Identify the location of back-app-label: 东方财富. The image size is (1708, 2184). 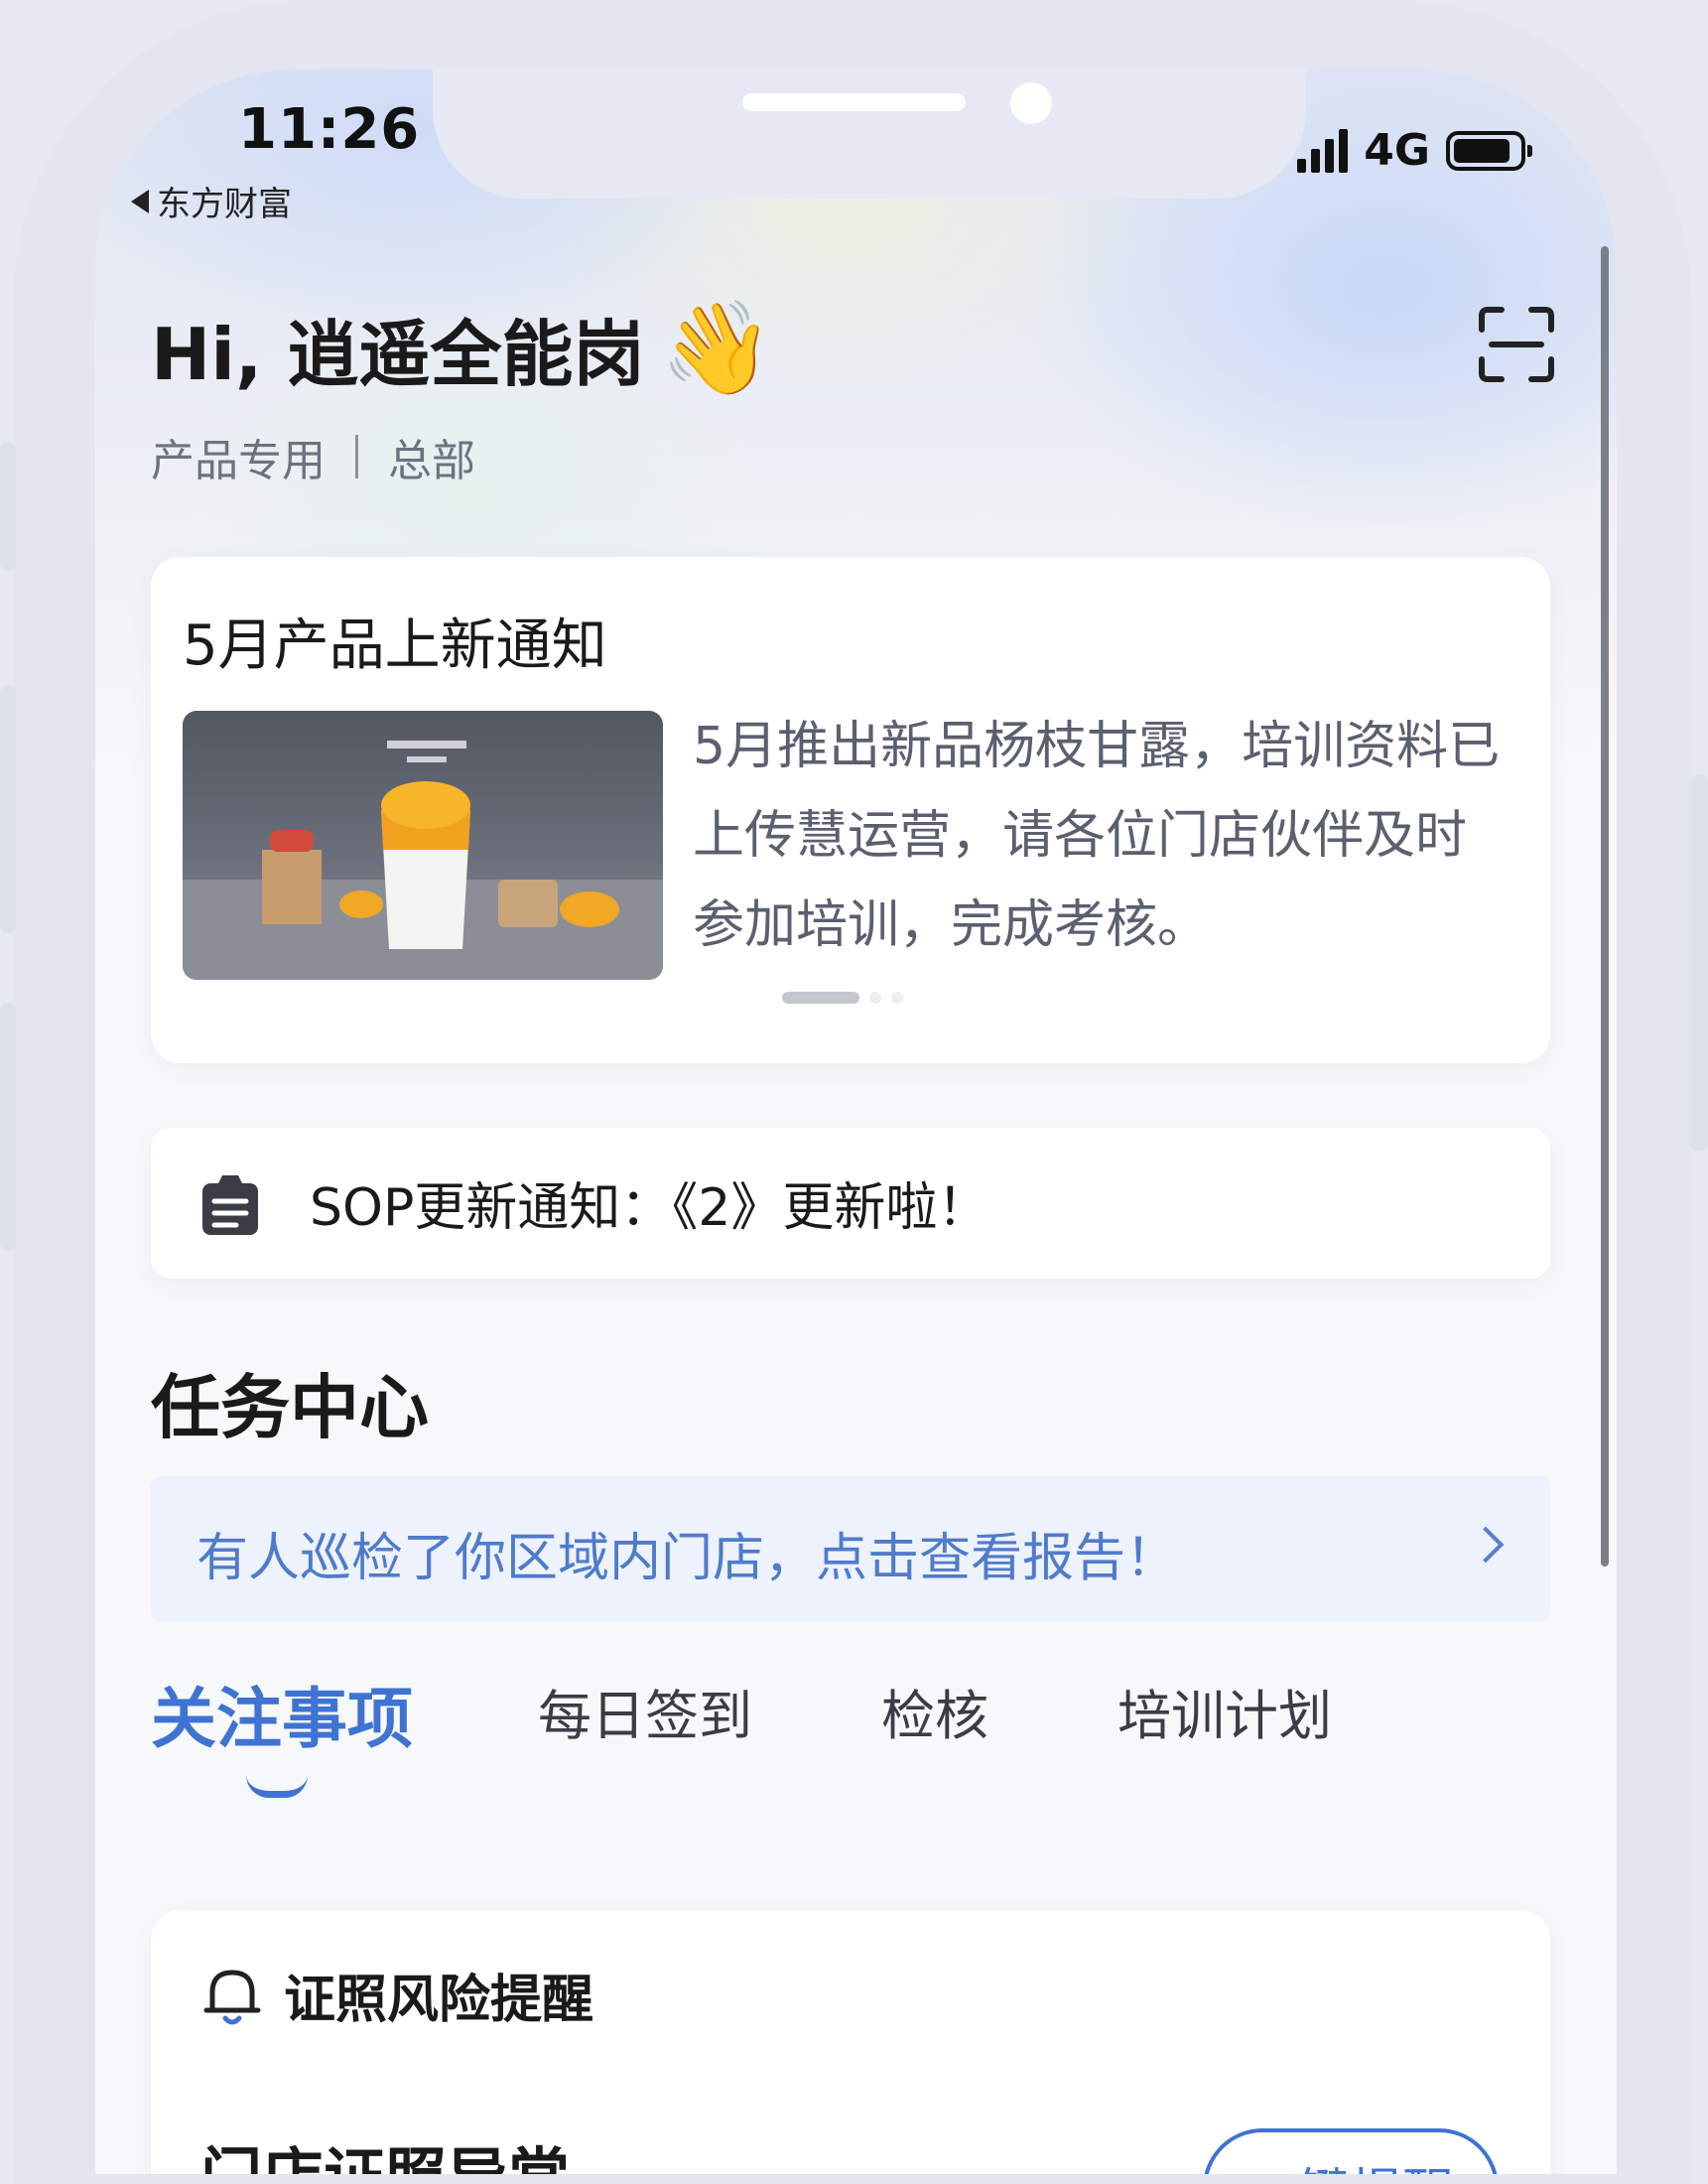
(225, 204).